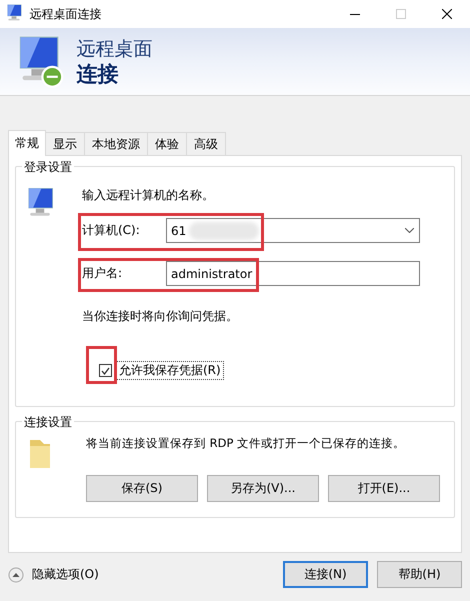  What do you see at coordinates (246, 443) in the screenshot?
I see `connection-description: 将当前连接设置保存到 RDP 文件或打开一个已保存的连接。` at bounding box center [246, 443].